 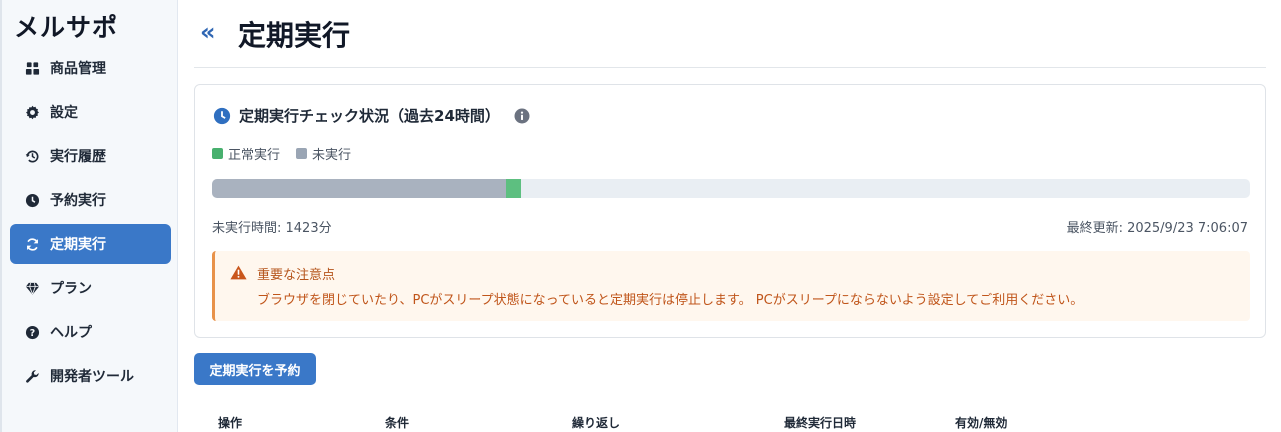 I want to click on column-header-condition: 条件, so click(x=397, y=423).